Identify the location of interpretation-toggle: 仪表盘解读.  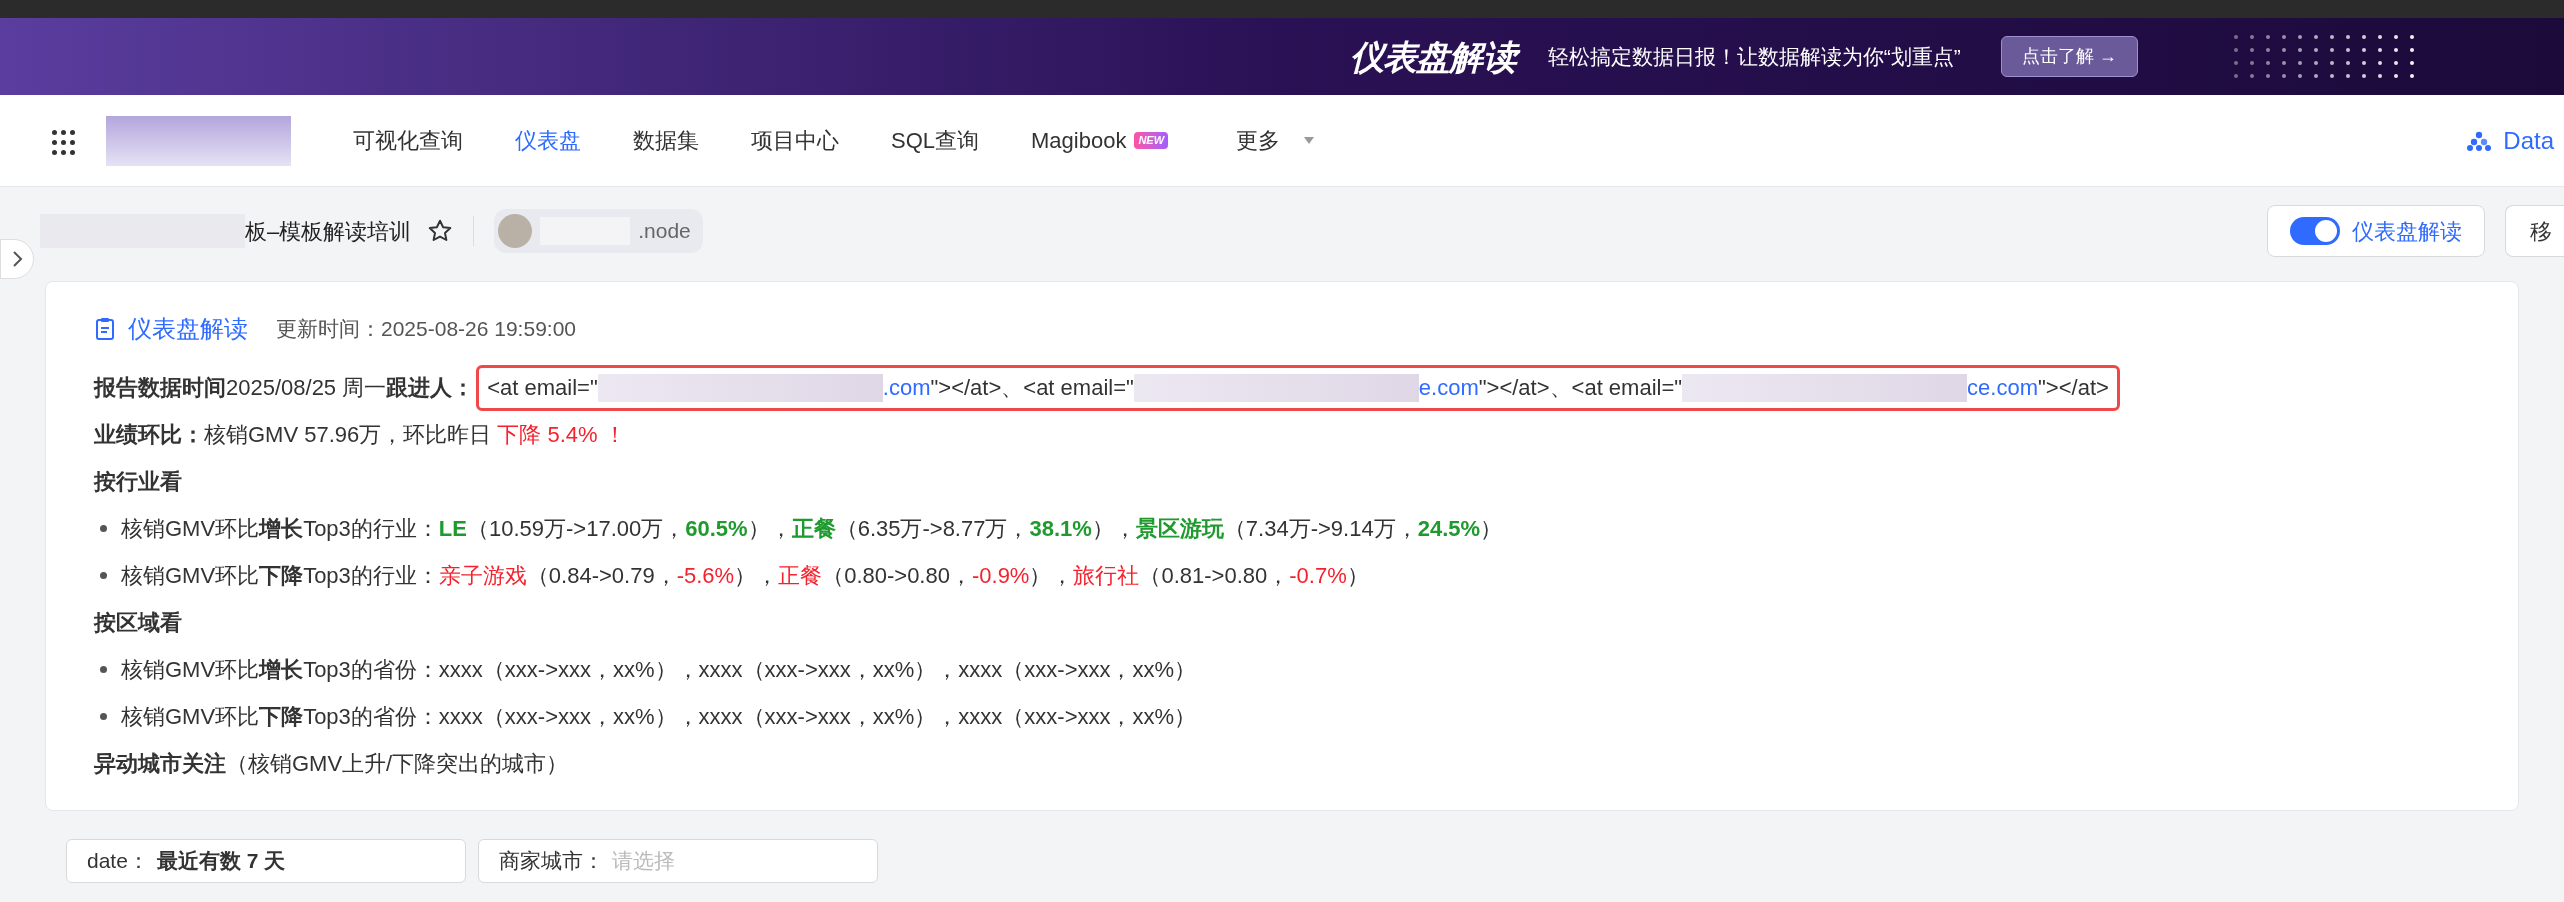
(2376, 231).